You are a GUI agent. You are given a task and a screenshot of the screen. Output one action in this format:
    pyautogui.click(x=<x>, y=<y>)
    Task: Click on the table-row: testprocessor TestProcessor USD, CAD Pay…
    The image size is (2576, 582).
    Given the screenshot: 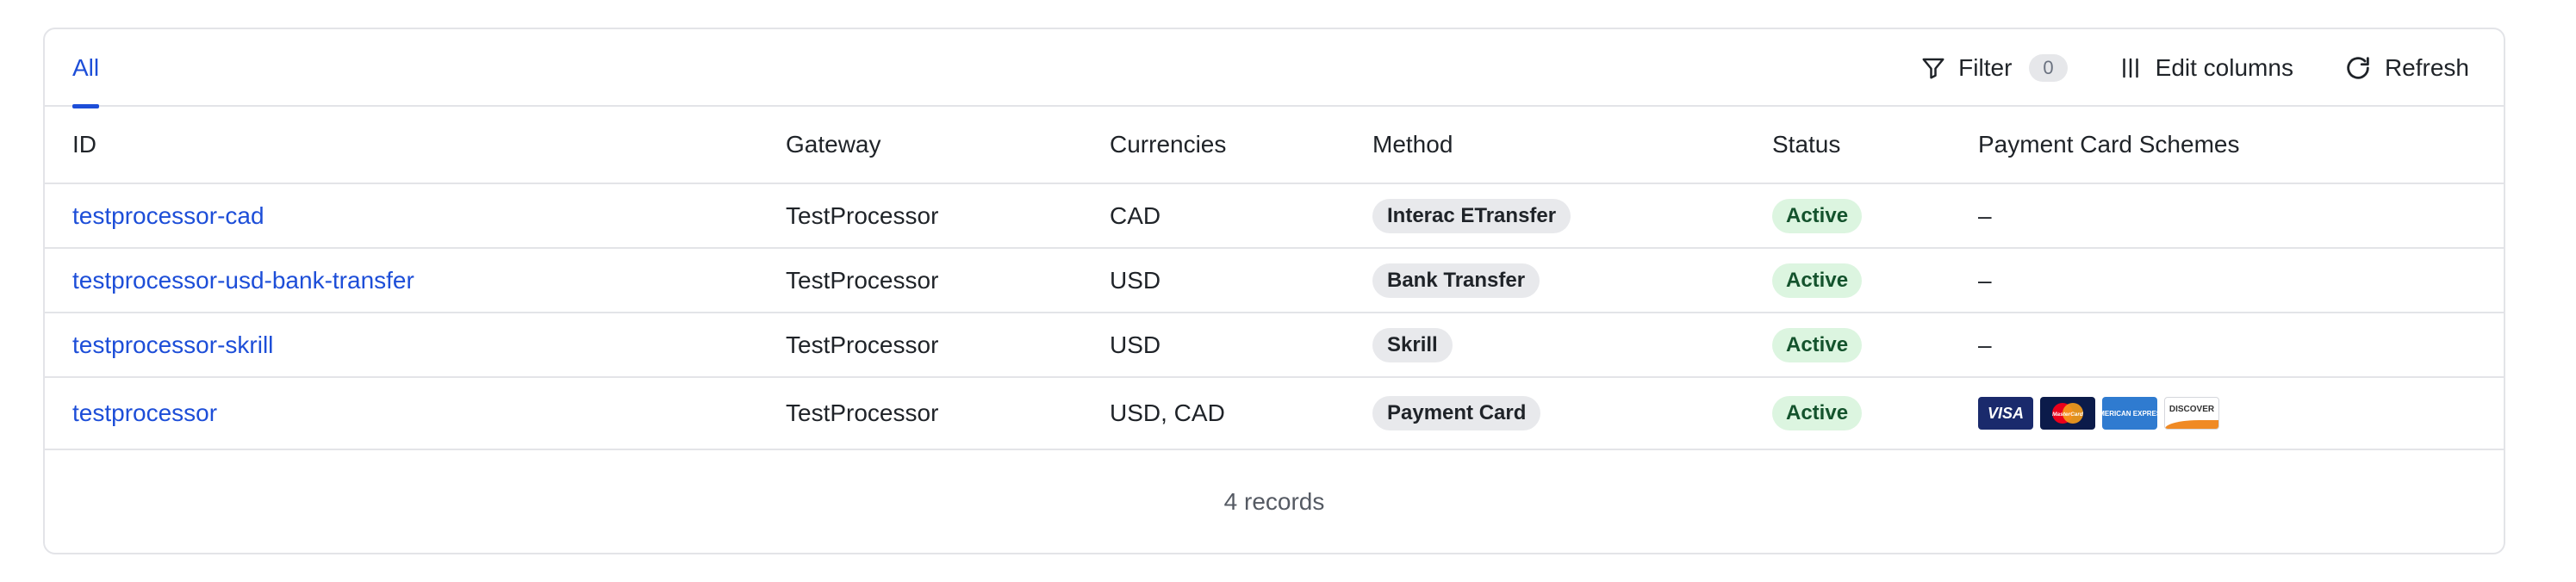 What is the action you would take?
    pyautogui.click(x=1275, y=414)
    